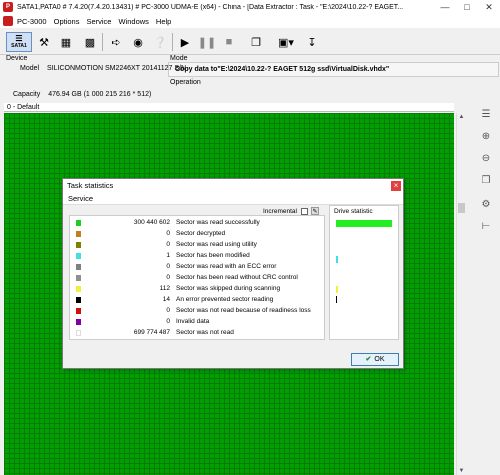 The width and height of the screenshot is (500, 475). I want to click on minimize-icon: —, so click(445, 7).